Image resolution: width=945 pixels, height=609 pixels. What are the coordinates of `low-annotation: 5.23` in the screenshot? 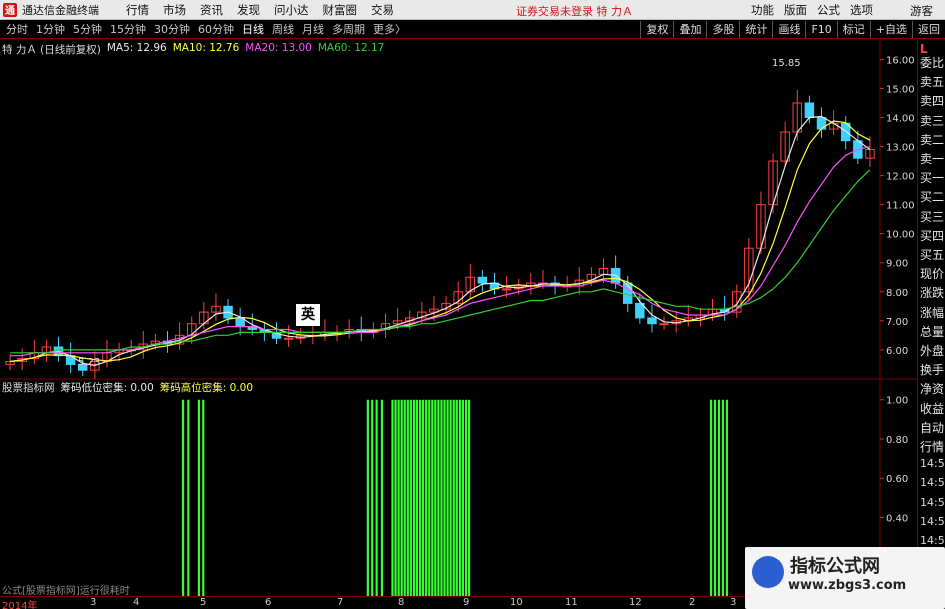 It's located at (89, 362).